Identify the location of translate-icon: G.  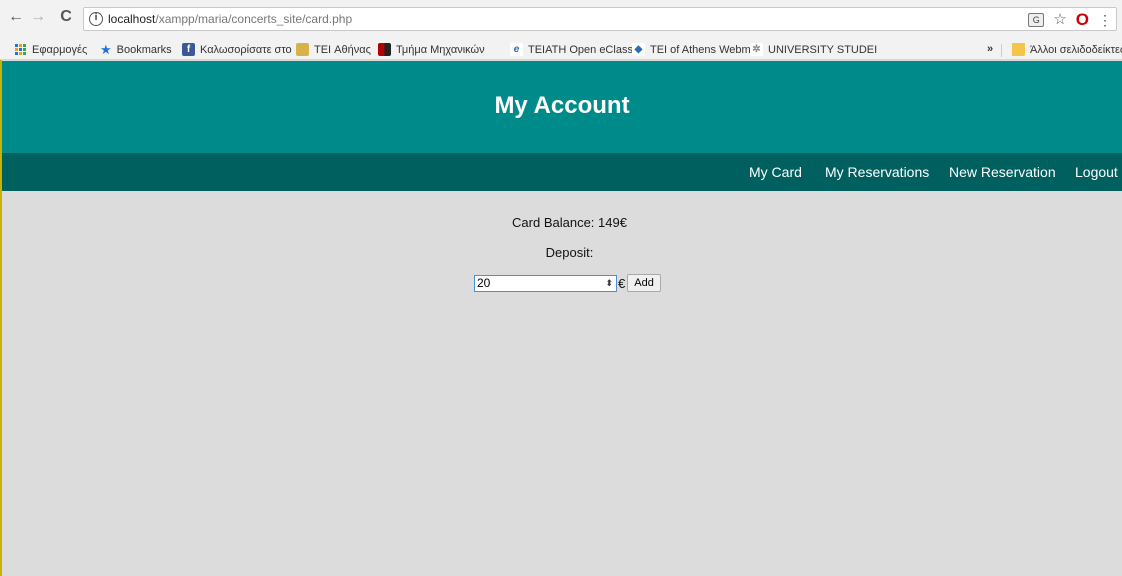
(1036, 20).